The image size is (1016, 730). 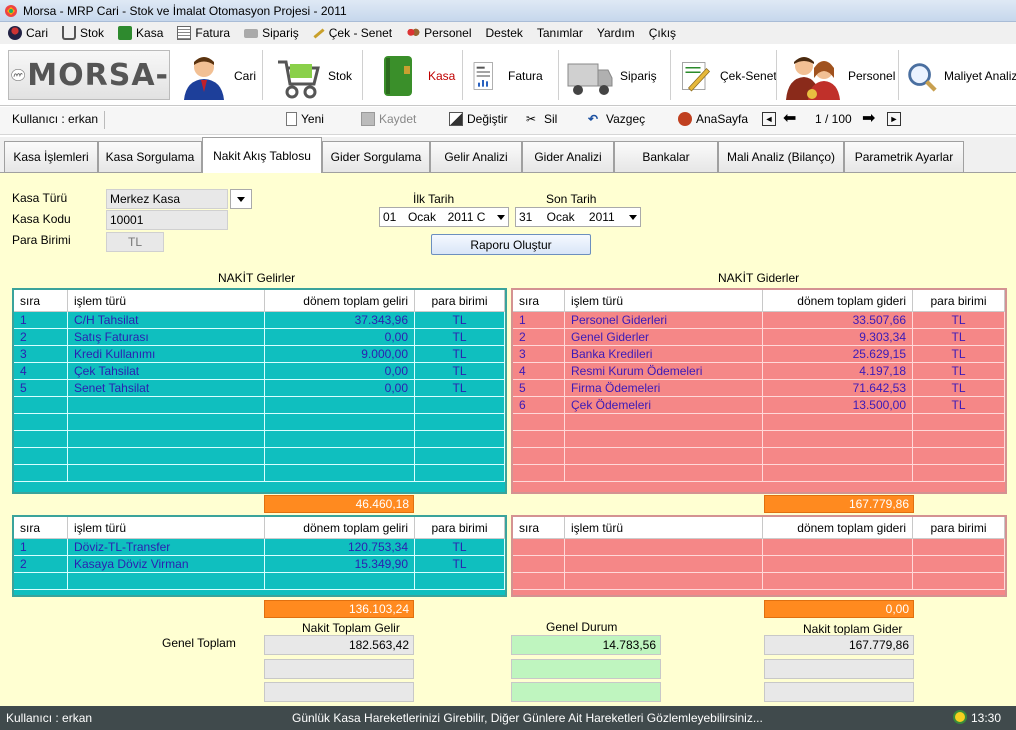 I want to click on cancel-button: ↶ Vazgeç, so click(x=616, y=119).